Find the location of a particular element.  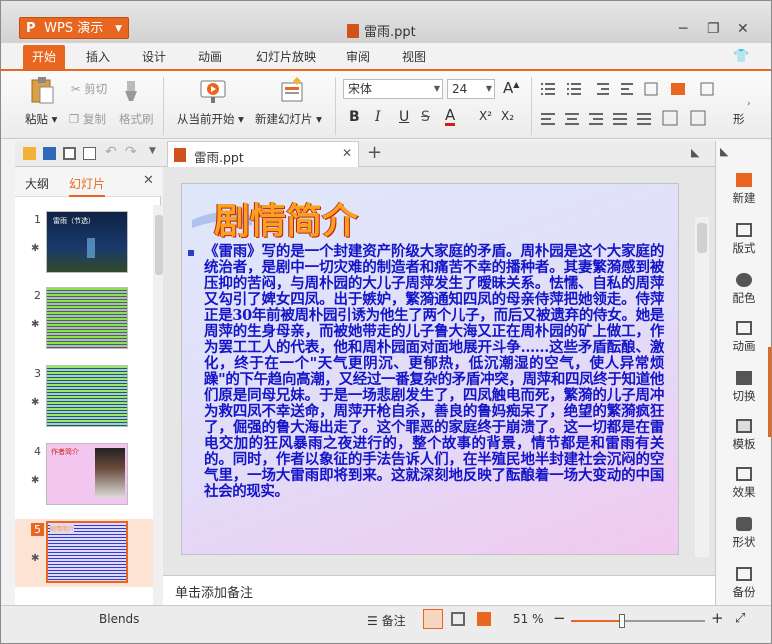

fit-window-icon: ⤢ is located at coordinates (740, 618).